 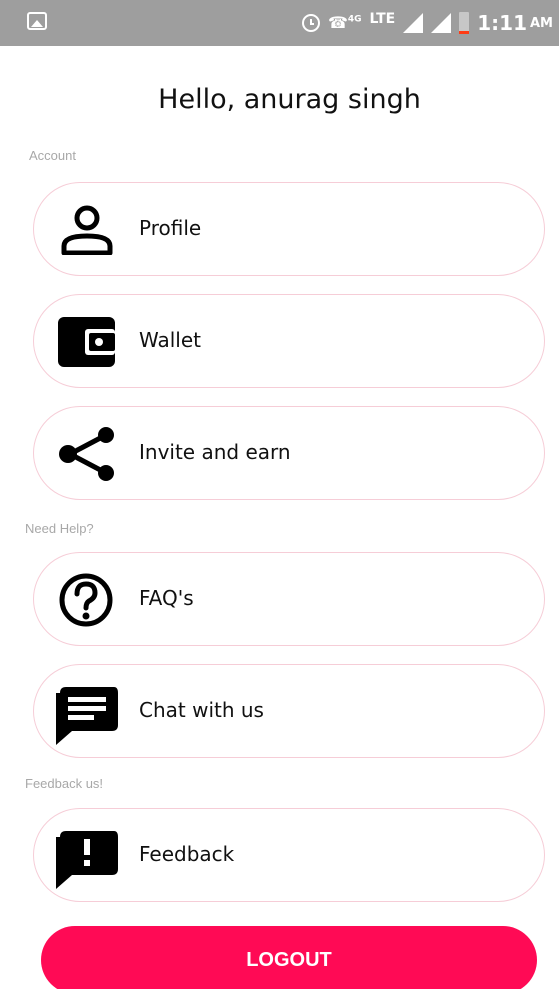 I want to click on lte-label: LTE, so click(x=382, y=19).